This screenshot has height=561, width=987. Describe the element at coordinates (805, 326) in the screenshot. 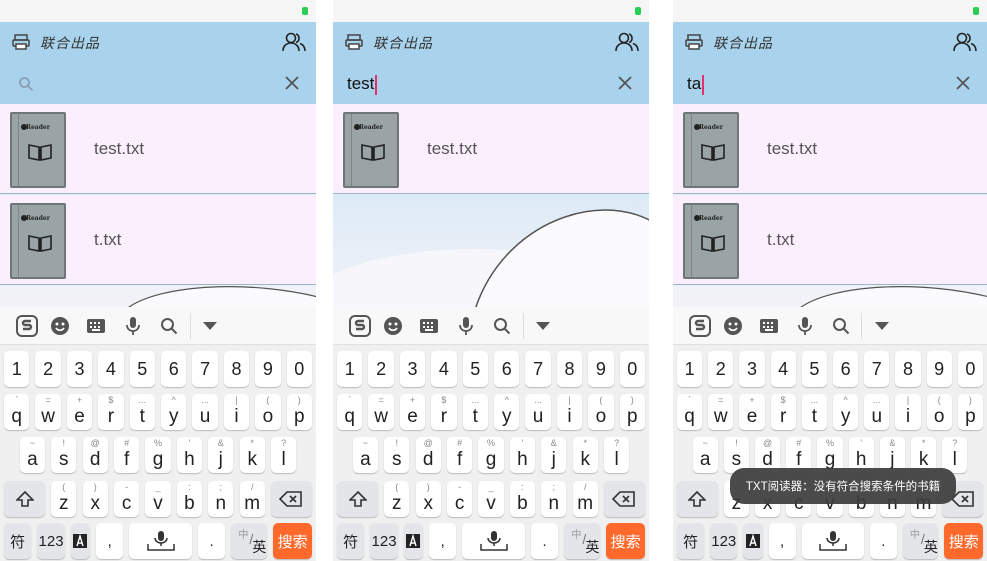

I see `microphone-icon` at that location.